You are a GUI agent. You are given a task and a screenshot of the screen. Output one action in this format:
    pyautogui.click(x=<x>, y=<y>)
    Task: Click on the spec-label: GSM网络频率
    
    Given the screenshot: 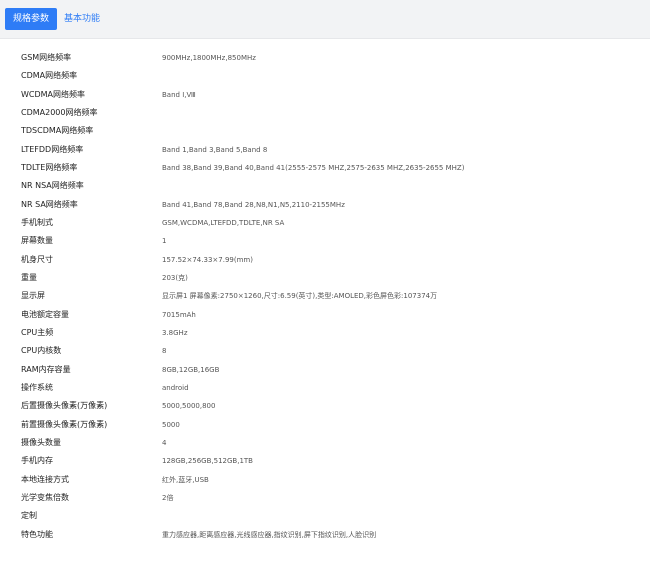 What is the action you would take?
    pyautogui.click(x=46, y=57)
    